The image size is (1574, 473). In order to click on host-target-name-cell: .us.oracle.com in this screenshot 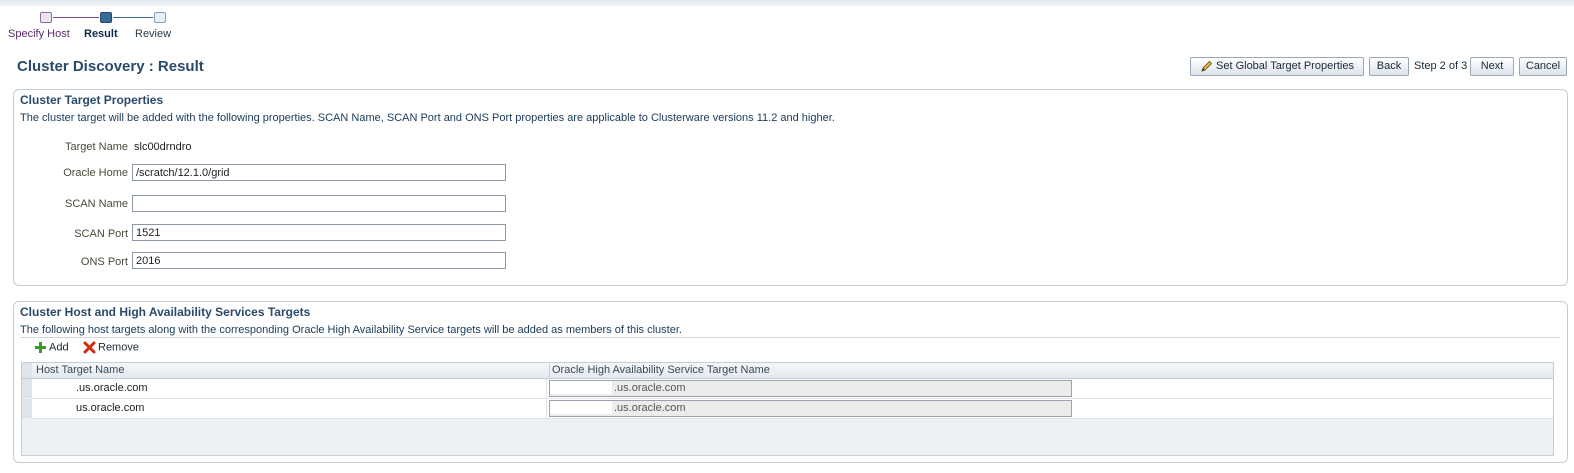, I will do `click(92, 388)`.